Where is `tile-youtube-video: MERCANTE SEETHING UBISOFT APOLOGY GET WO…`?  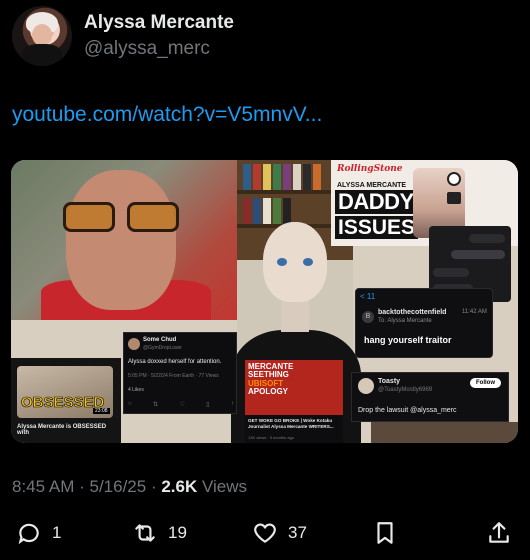
tile-youtube-video: MERCANTE SEETHING UBISOFT APOLOGY GET WO… is located at coordinates (294, 401).